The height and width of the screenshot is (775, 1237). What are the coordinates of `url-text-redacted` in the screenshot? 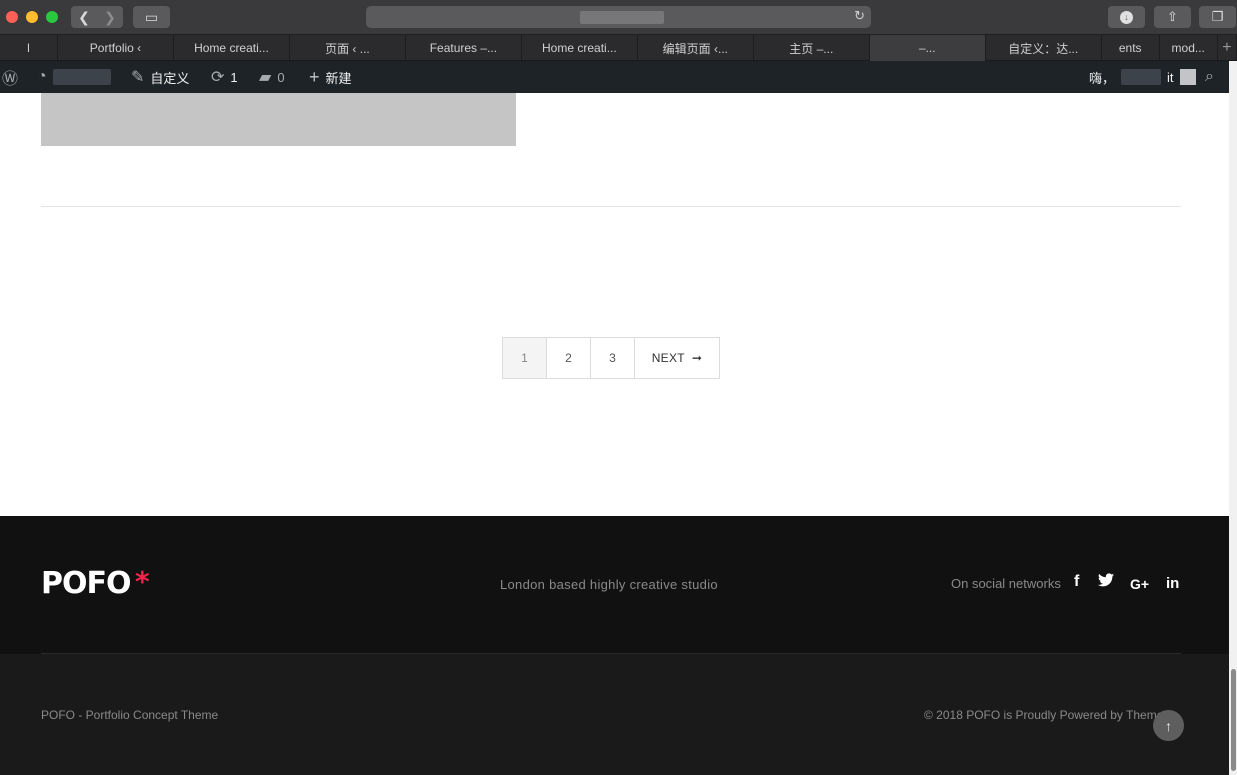 It's located at (622, 17).